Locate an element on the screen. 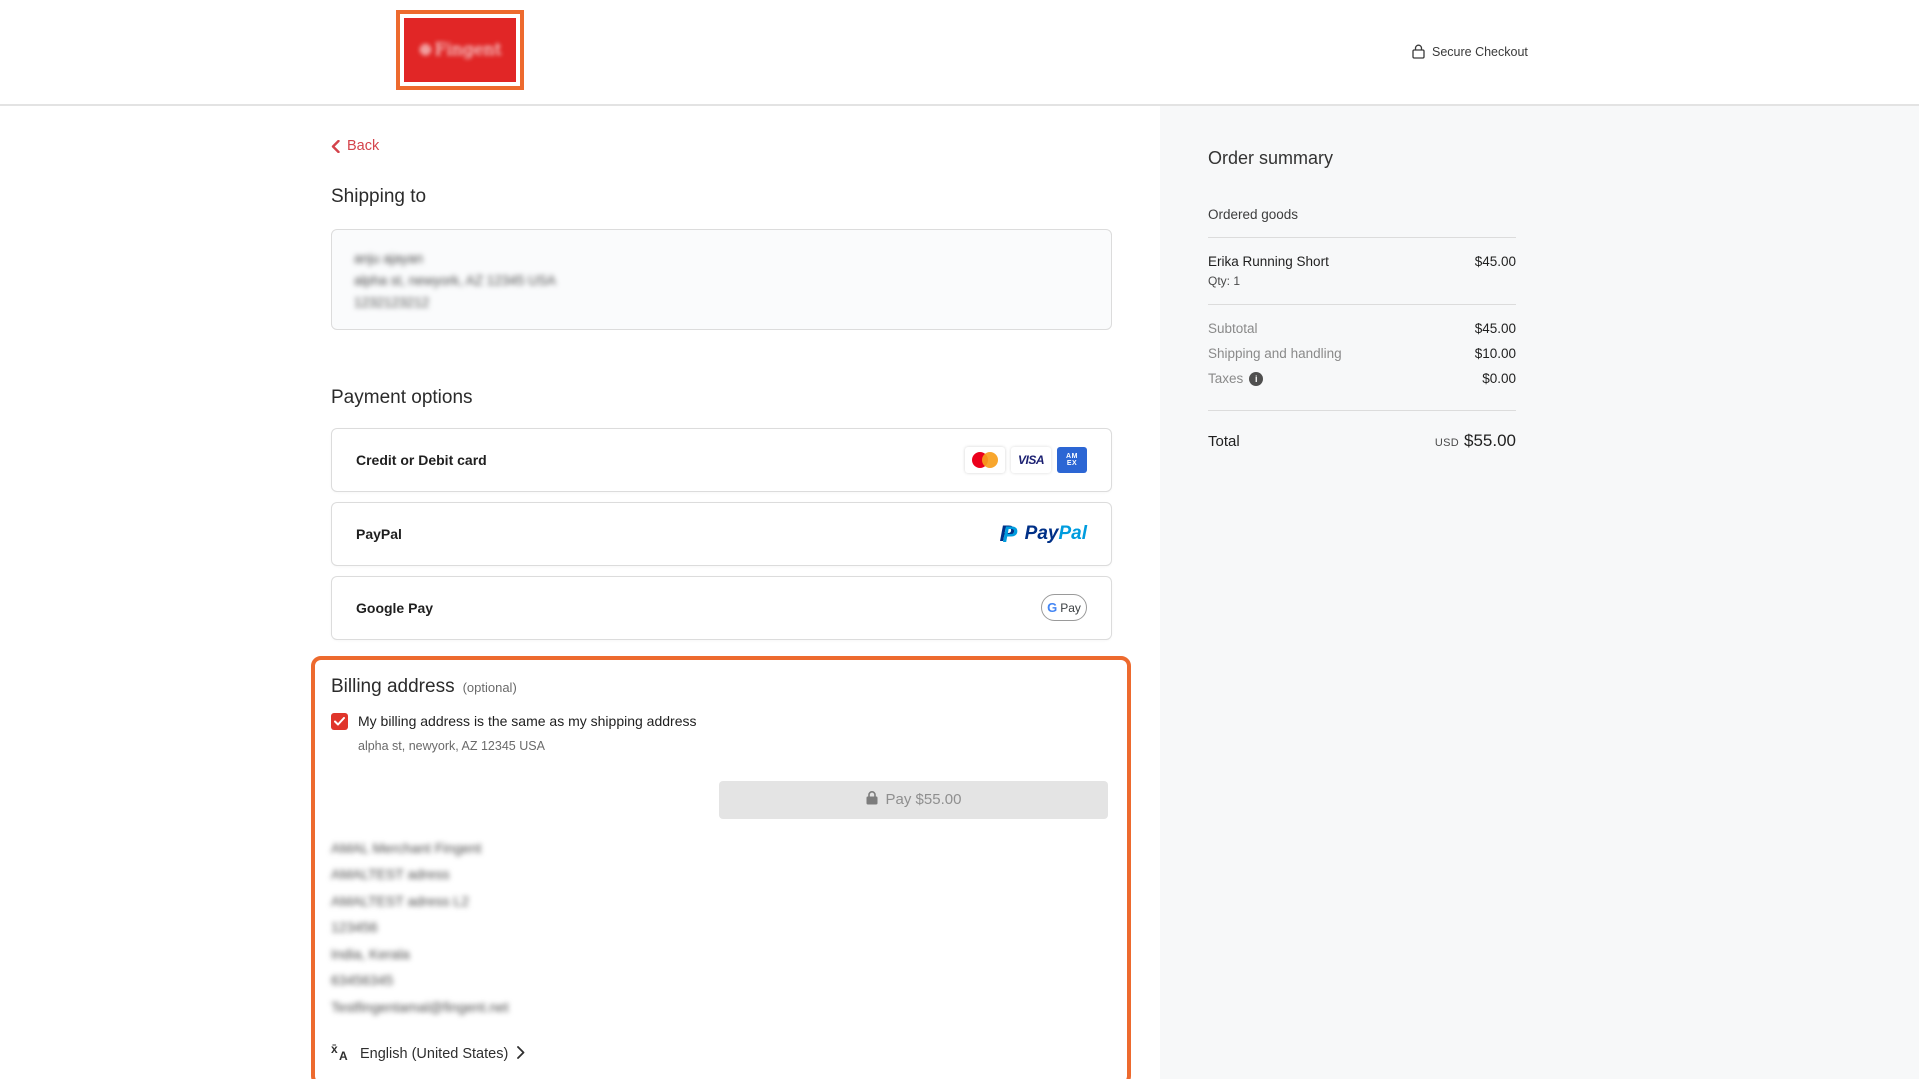 This screenshot has height=1079, width=1919. shipping-phone: 1232123212 is located at coordinates (392, 302).